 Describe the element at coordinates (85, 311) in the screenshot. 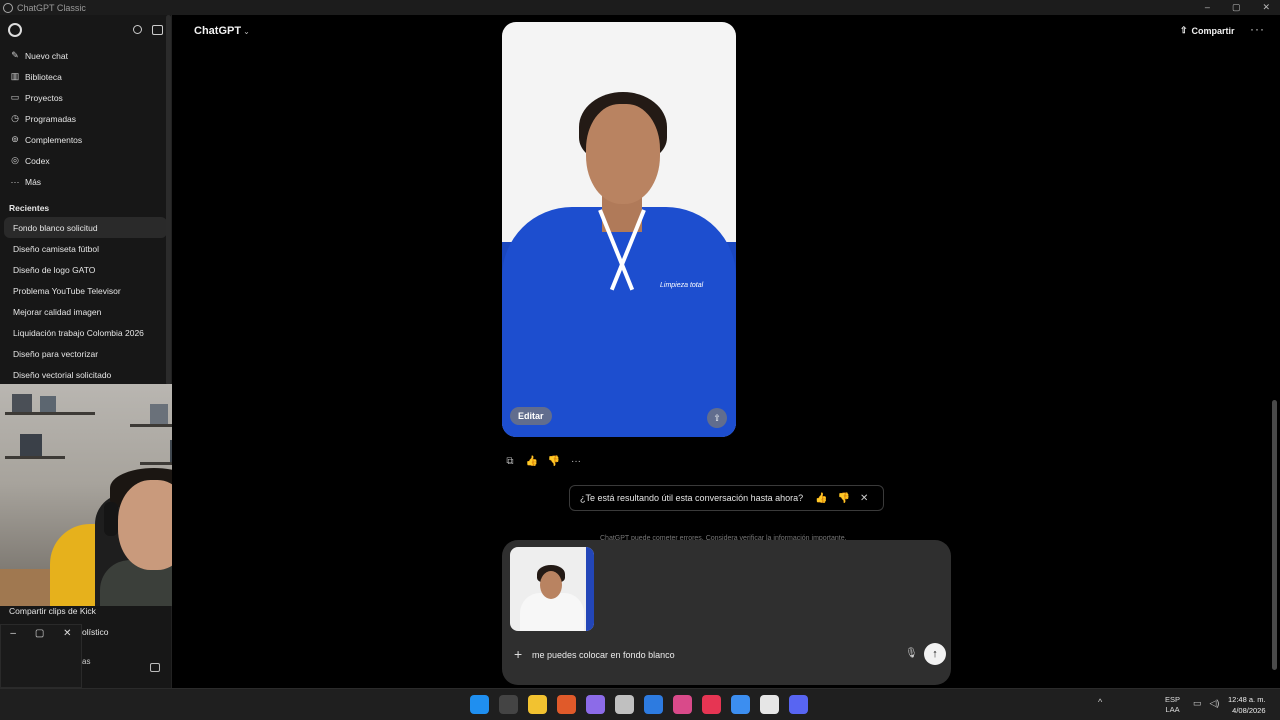

I see `recent-chat-item: Mejorar calidad imagen` at that location.